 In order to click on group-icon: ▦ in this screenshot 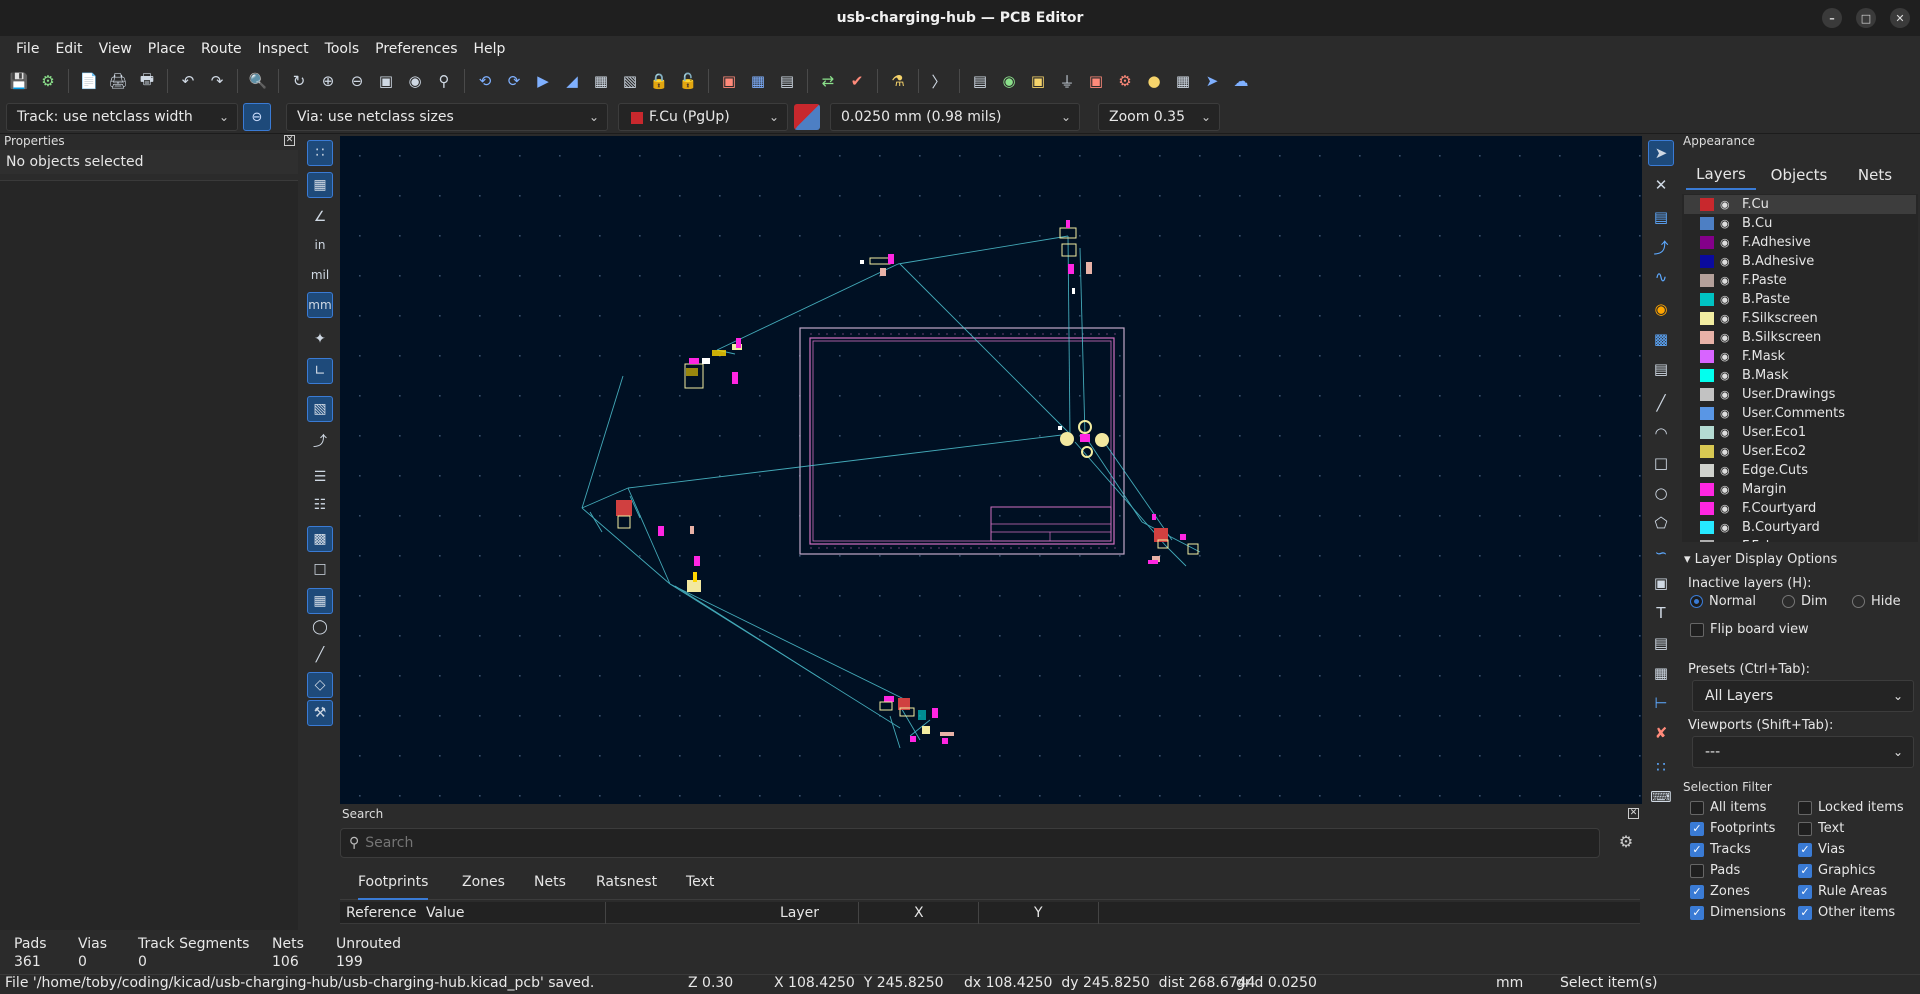, I will do `click(601, 81)`.